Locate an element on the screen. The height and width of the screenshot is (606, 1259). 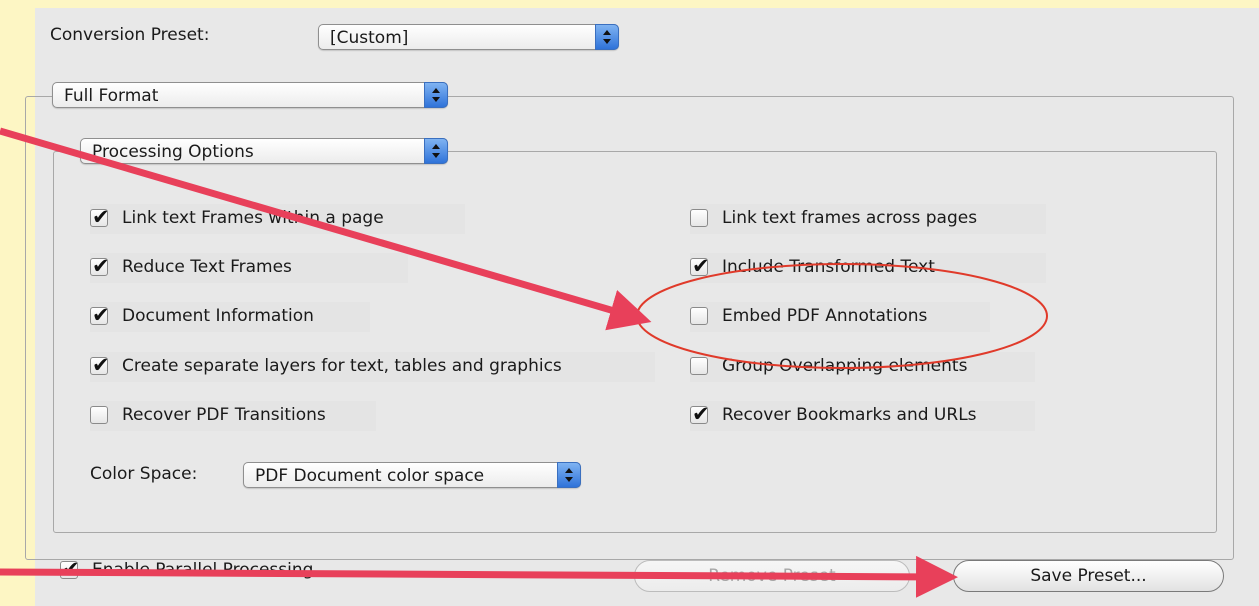
processing-options-value: Processing Options is located at coordinates (173, 152).